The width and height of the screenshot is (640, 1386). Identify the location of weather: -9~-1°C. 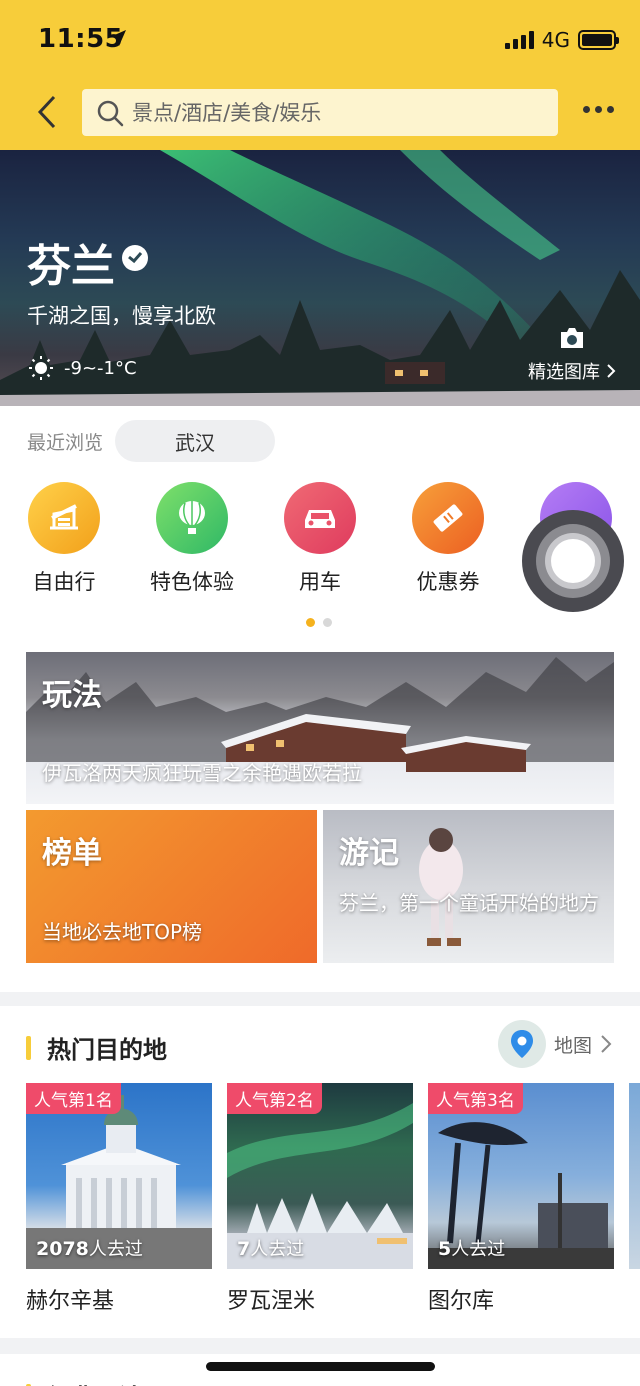
(82, 368).